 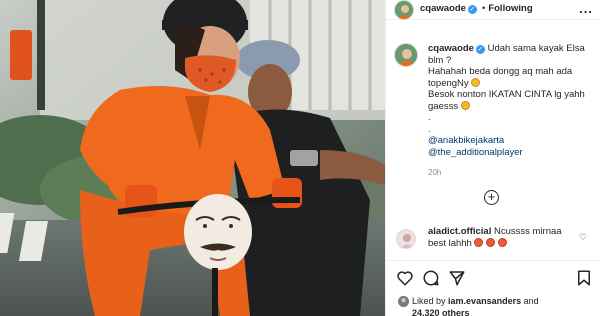 What do you see at coordinates (510, 141) in the screenshot?
I see `mention-link: @anakbikejakarta` at bounding box center [510, 141].